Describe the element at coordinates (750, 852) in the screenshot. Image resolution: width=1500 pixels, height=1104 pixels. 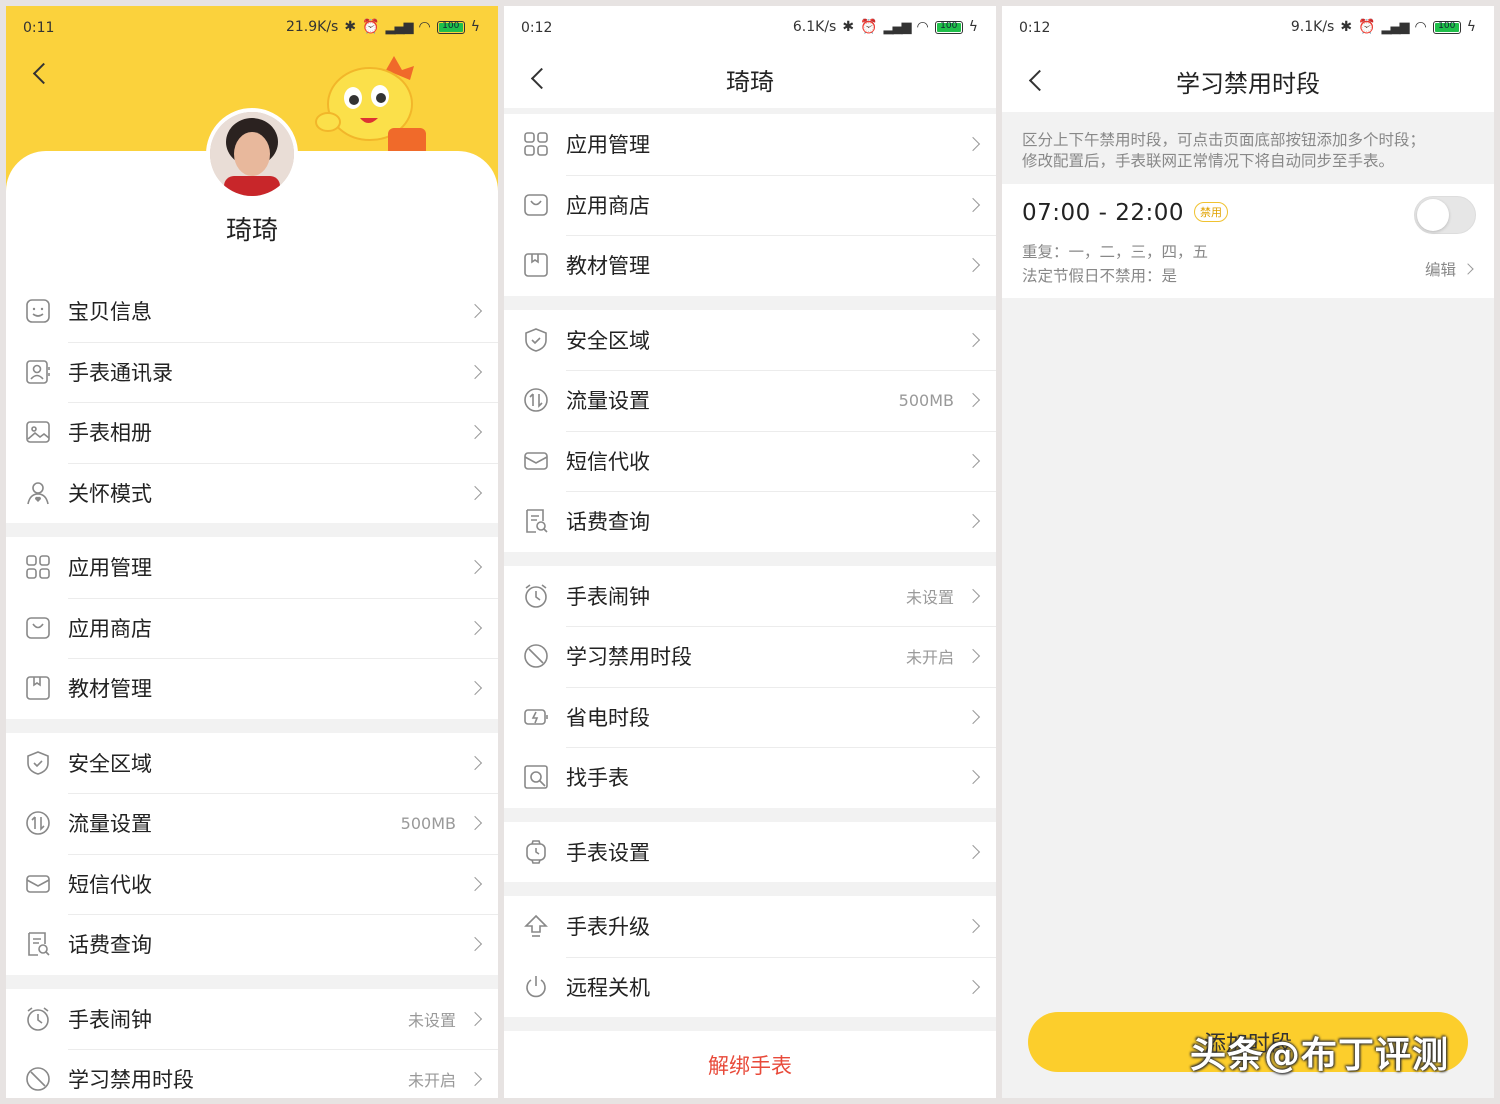
I see `list-item: 手表设置` at that location.